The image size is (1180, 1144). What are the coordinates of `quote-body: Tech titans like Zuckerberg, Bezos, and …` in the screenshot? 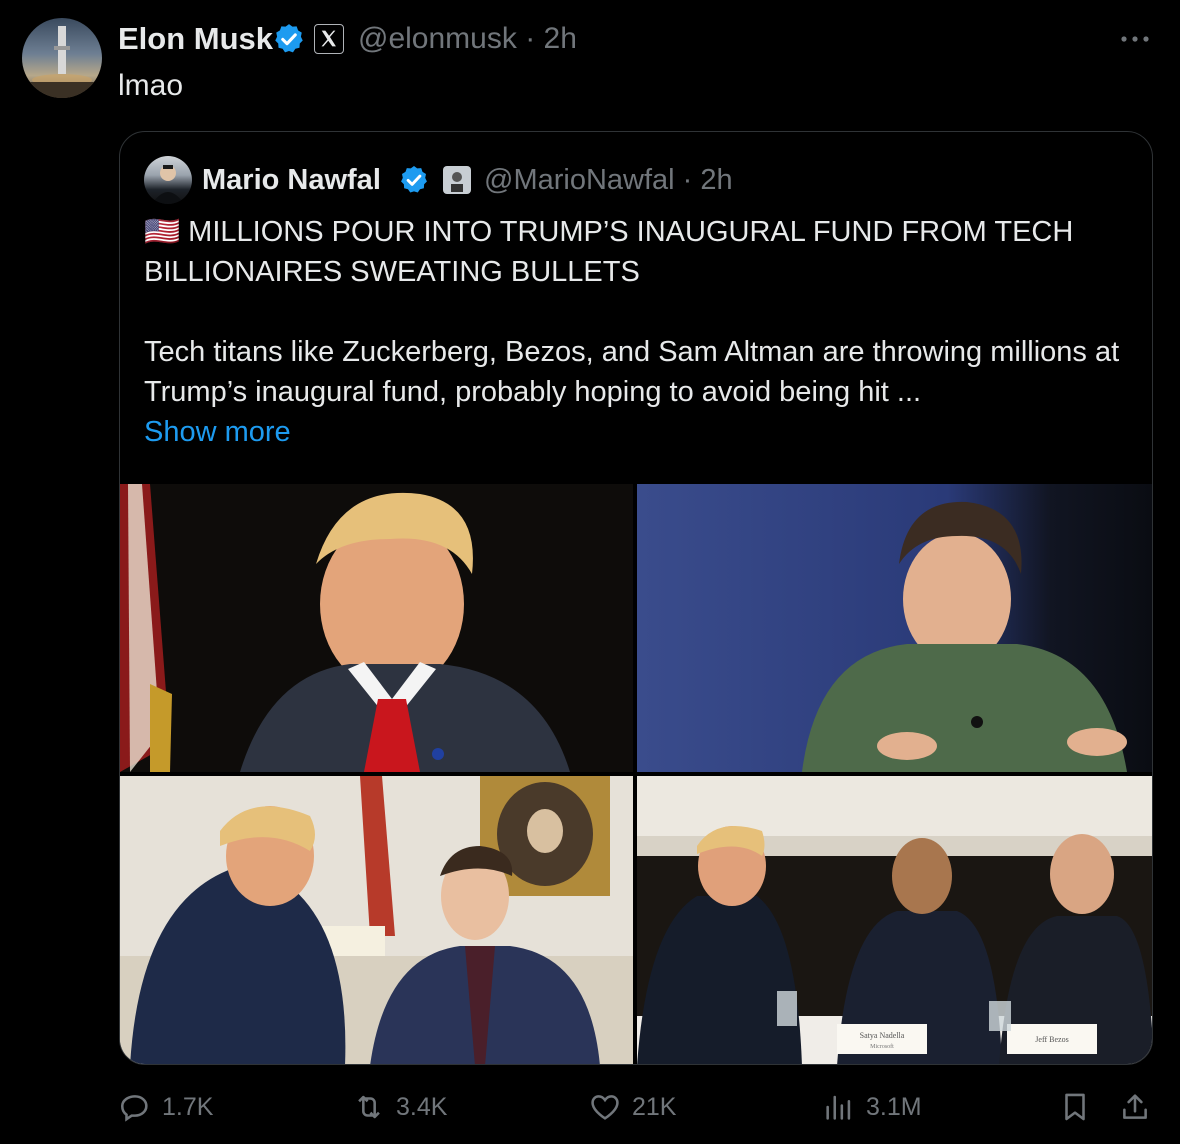 It's located at (632, 372).